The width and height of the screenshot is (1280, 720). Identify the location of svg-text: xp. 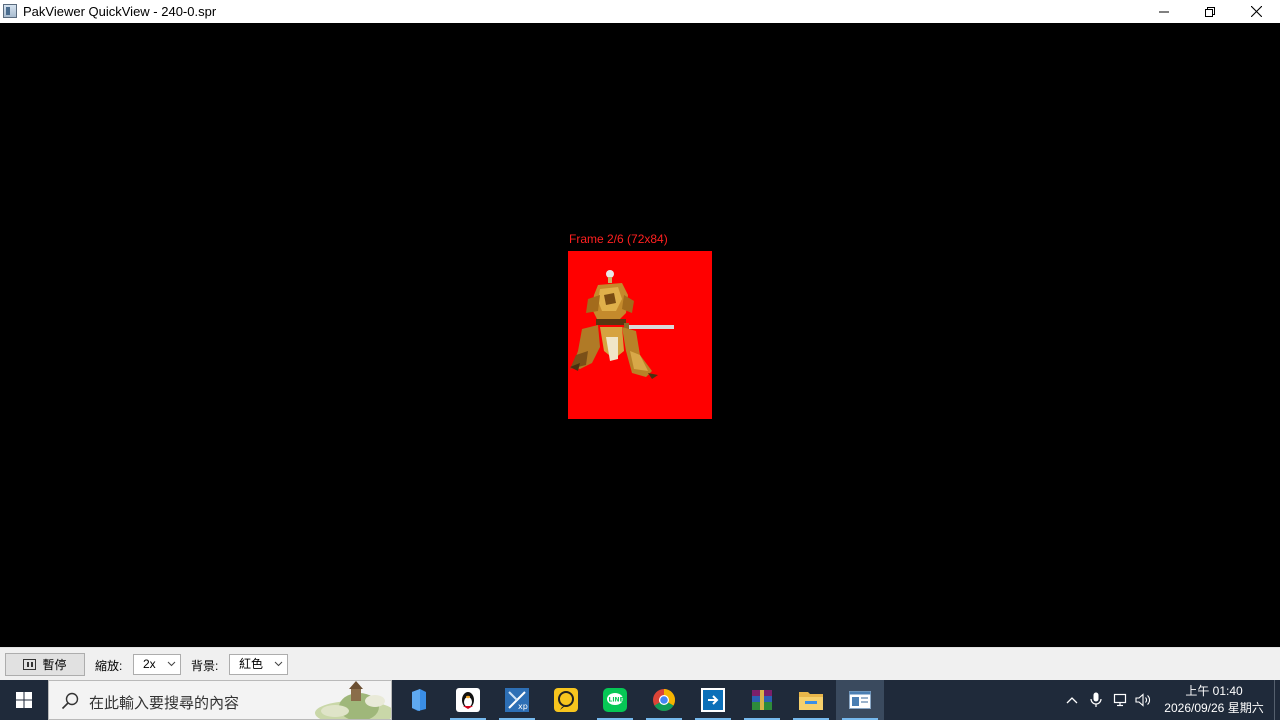
(523, 706).